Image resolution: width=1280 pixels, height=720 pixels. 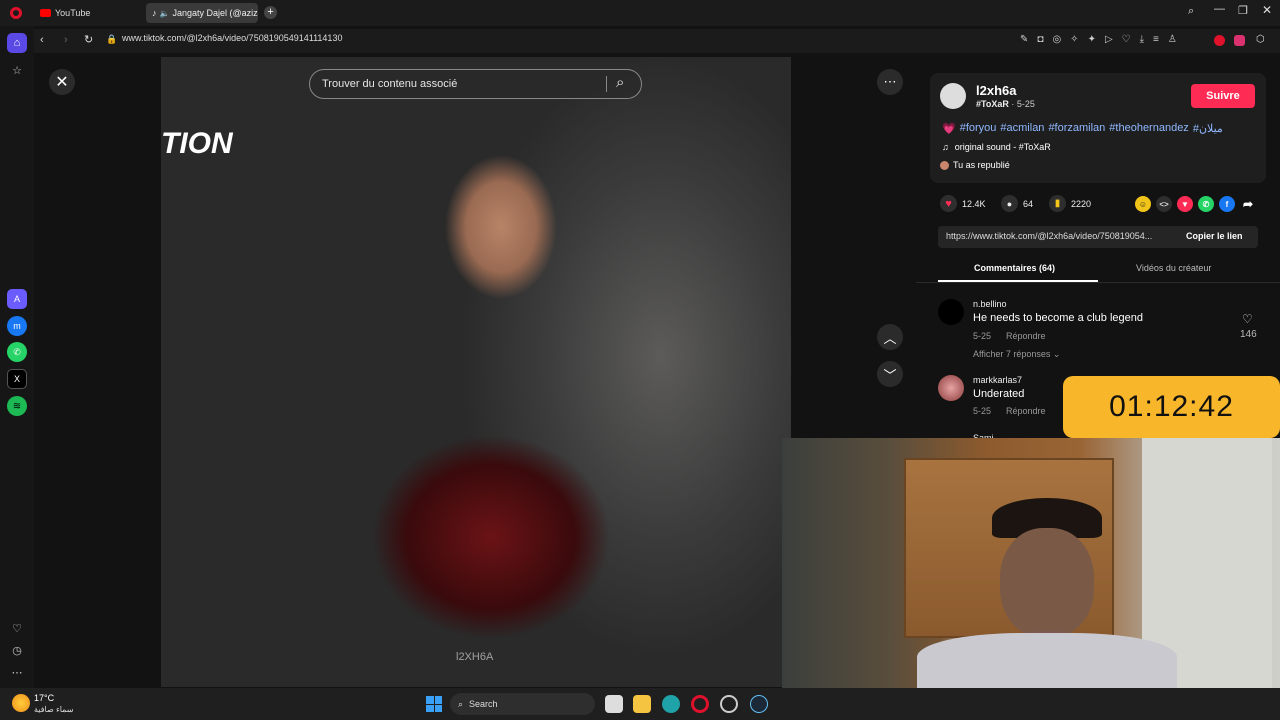 I want to click on file-explorer-icon, so click(x=642, y=704).